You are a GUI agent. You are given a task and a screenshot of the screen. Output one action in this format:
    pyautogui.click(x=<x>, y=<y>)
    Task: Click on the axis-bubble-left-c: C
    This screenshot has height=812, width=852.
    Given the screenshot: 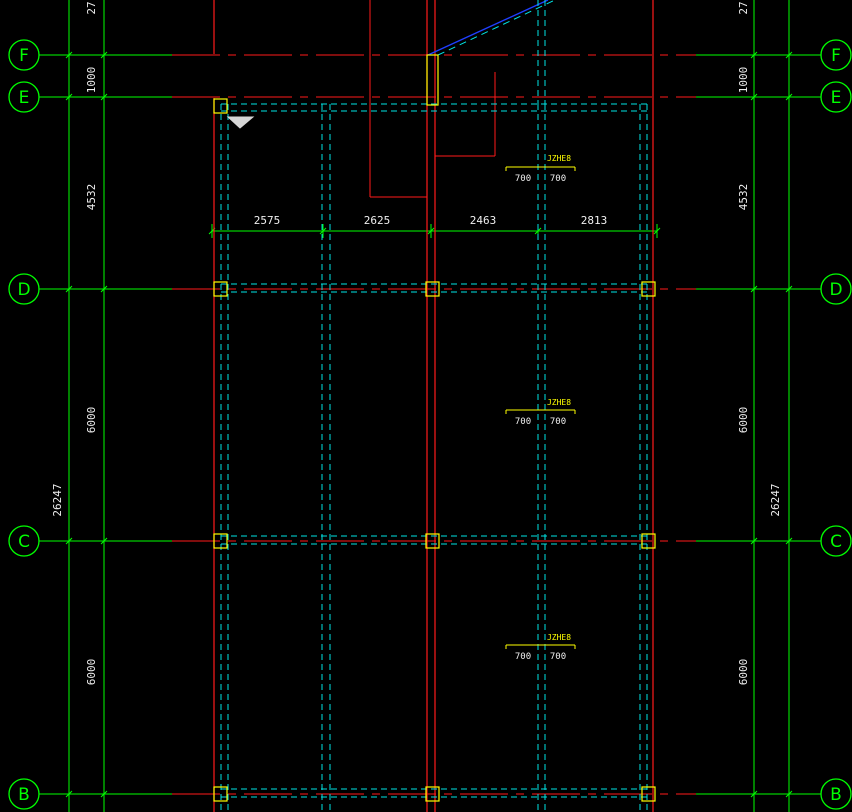 What is the action you would take?
    pyautogui.click(x=24, y=541)
    